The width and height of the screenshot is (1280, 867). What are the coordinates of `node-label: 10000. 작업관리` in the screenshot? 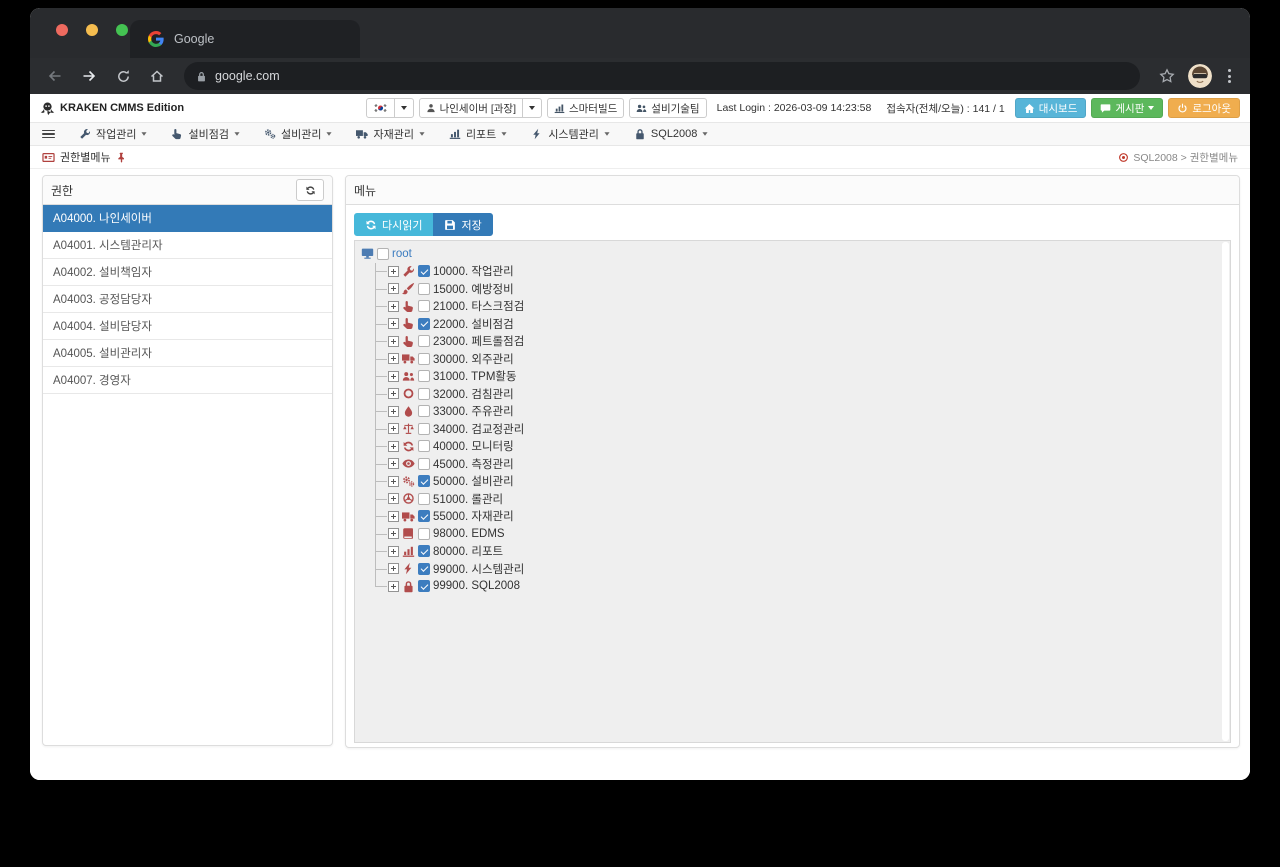 It's located at (473, 271).